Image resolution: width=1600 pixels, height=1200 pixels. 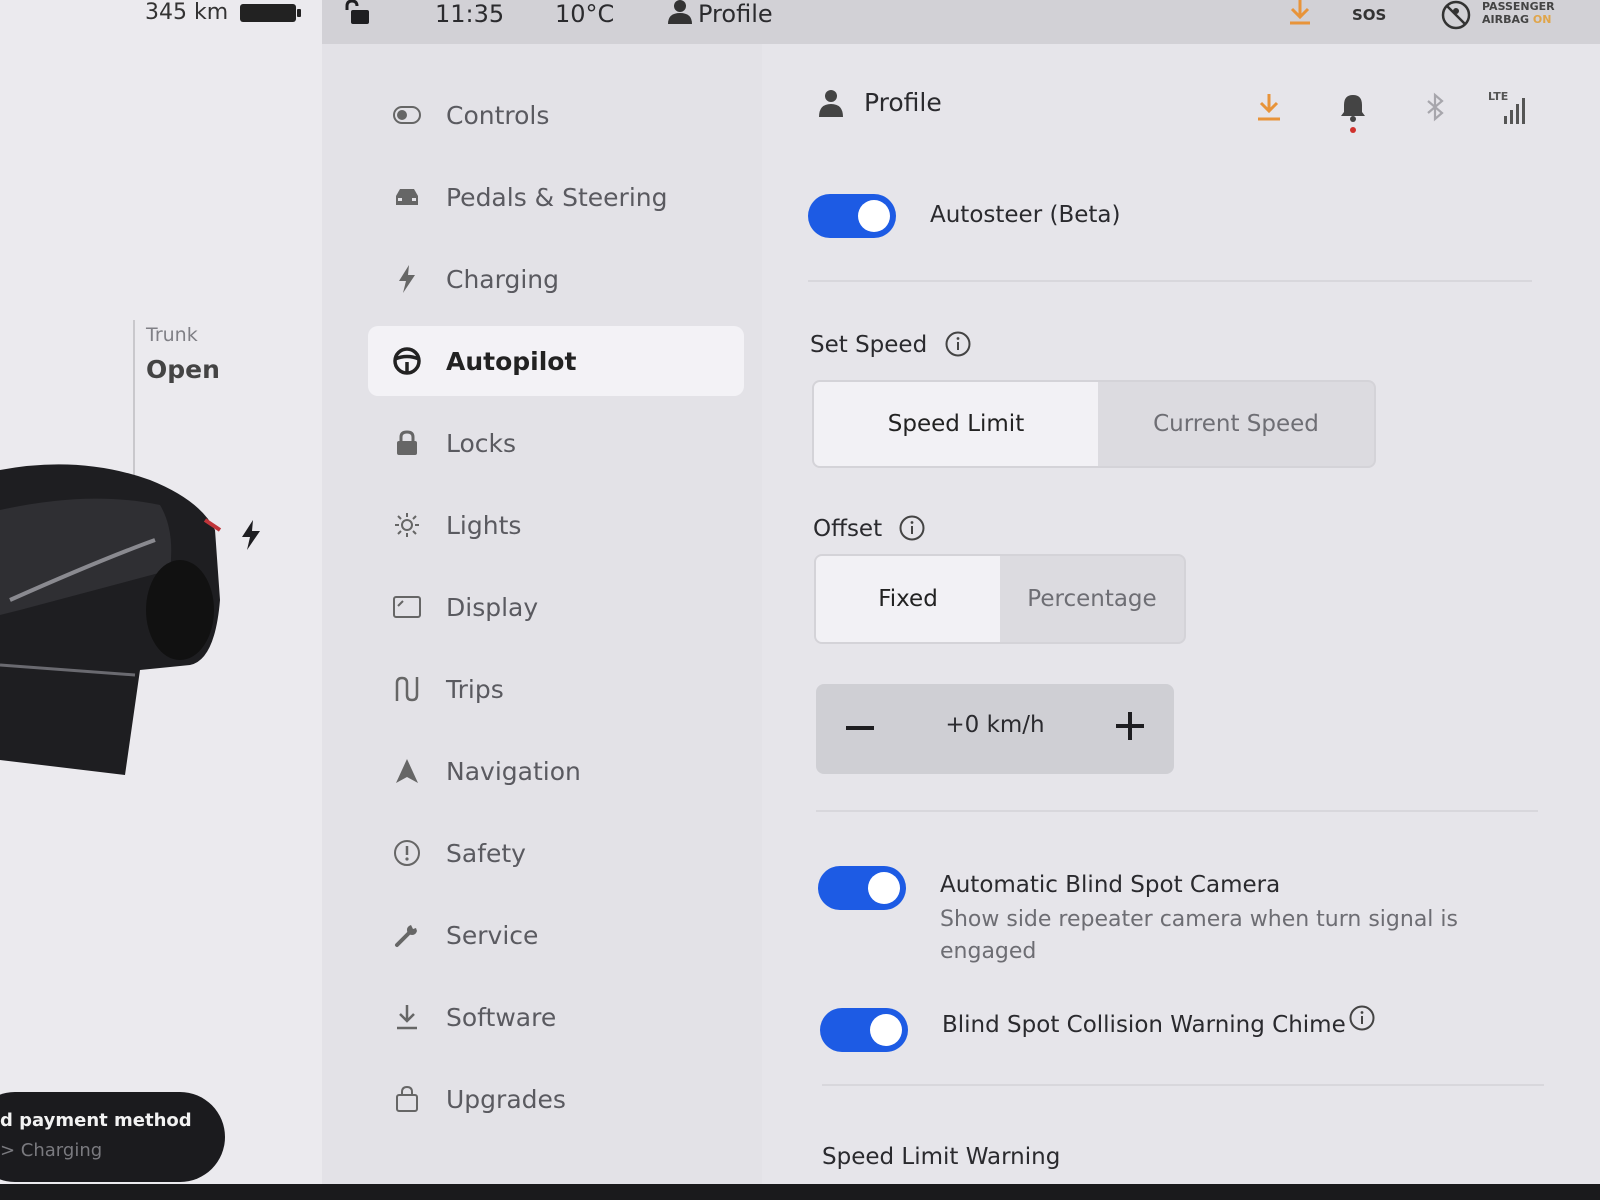 What do you see at coordinates (407, 361) in the screenshot?
I see `steering-wheel-icon` at bounding box center [407, 361].